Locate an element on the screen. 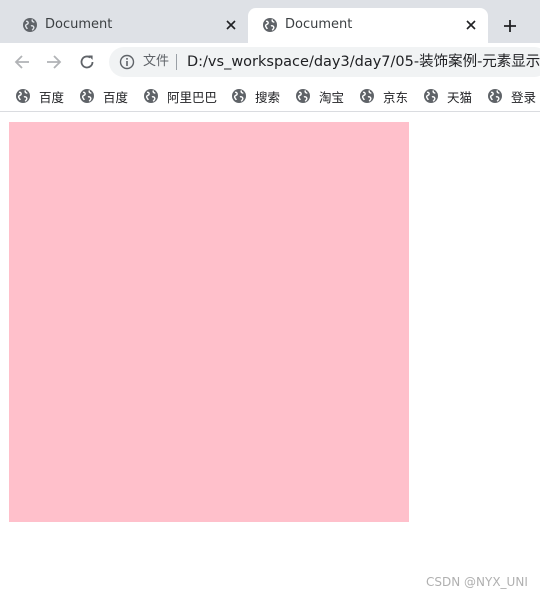 This screenshot has width=540, height=598. arrow-left-icon is located at coordinates (21, 62).